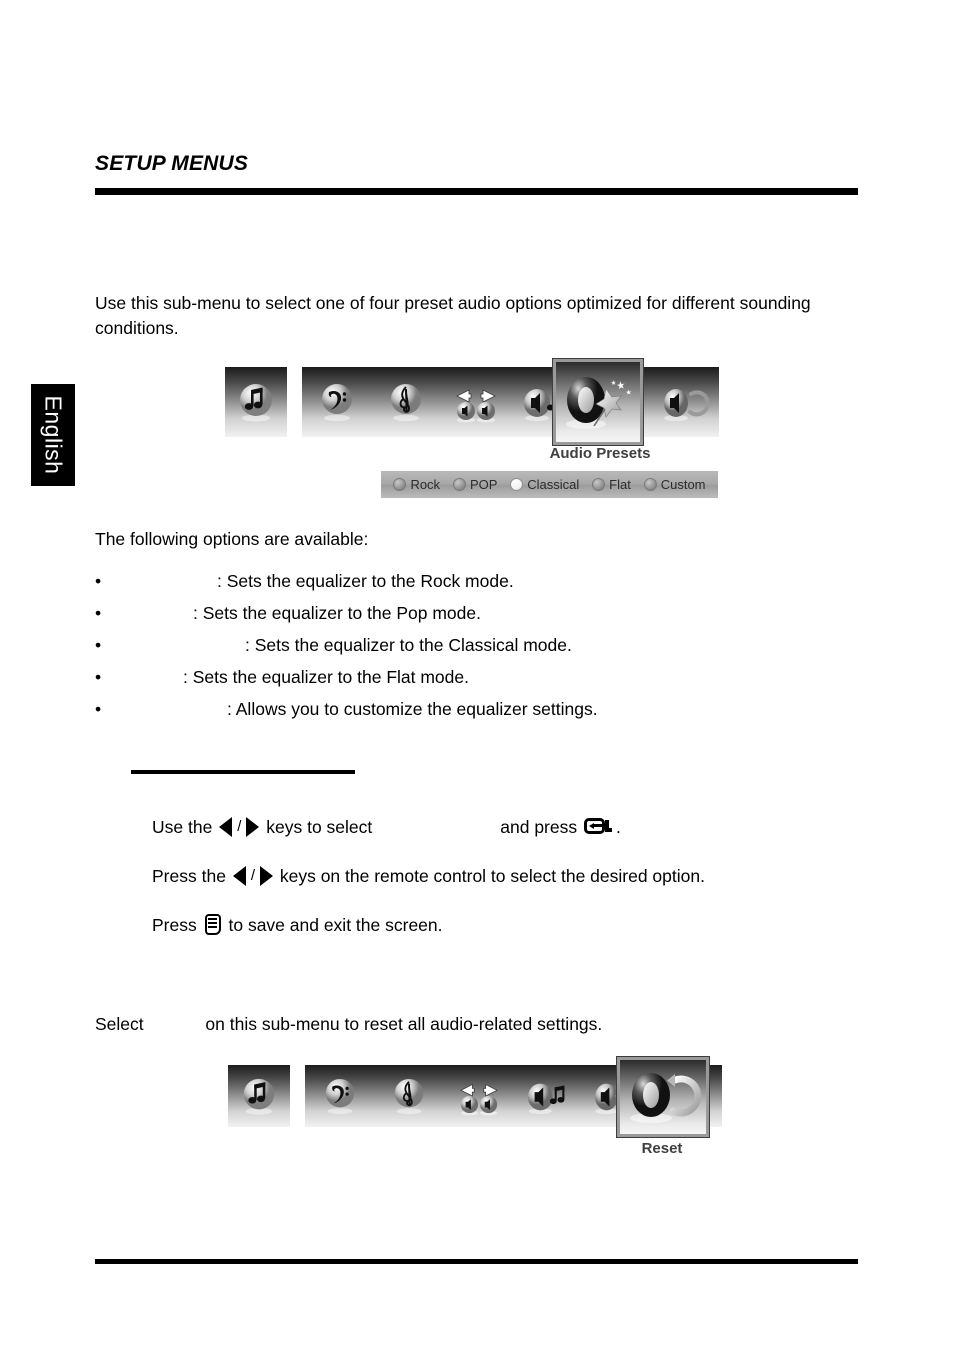 The width and height of the screenshot is (954, 1352). I want to click on radio-option-rock: Rock, so click(416, 484).